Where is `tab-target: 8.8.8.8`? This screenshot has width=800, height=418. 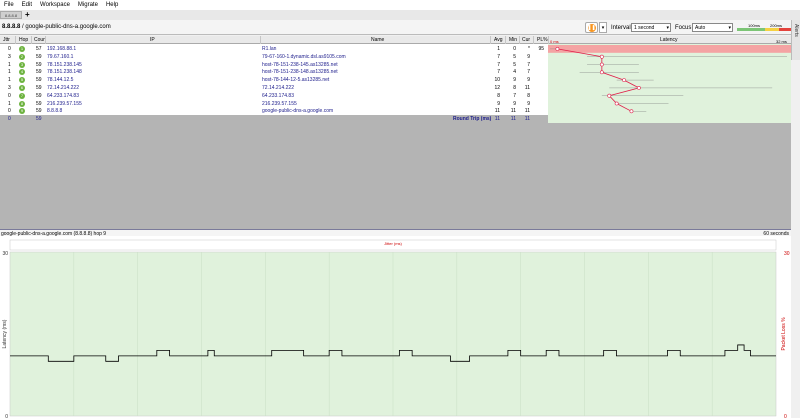
tab-target: 8.8.8.8 is located at coordinates (11, 15).